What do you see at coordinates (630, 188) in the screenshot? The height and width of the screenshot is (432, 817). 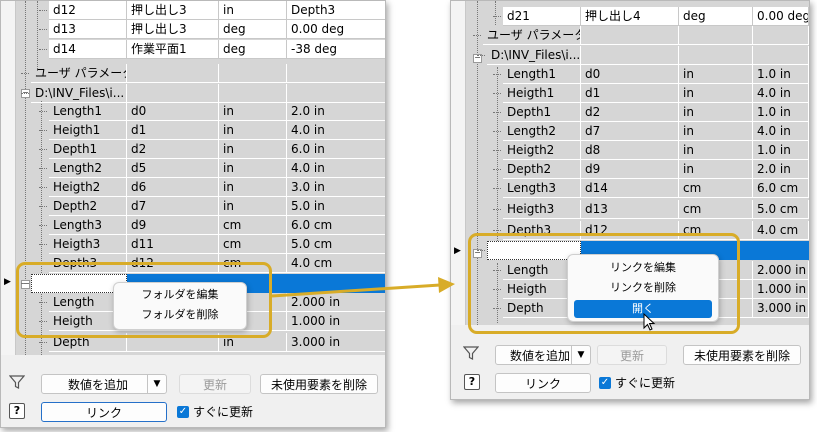 I see `table-row: Length3 d14 cm 6.0 cm` at bounding box center [630, 188].